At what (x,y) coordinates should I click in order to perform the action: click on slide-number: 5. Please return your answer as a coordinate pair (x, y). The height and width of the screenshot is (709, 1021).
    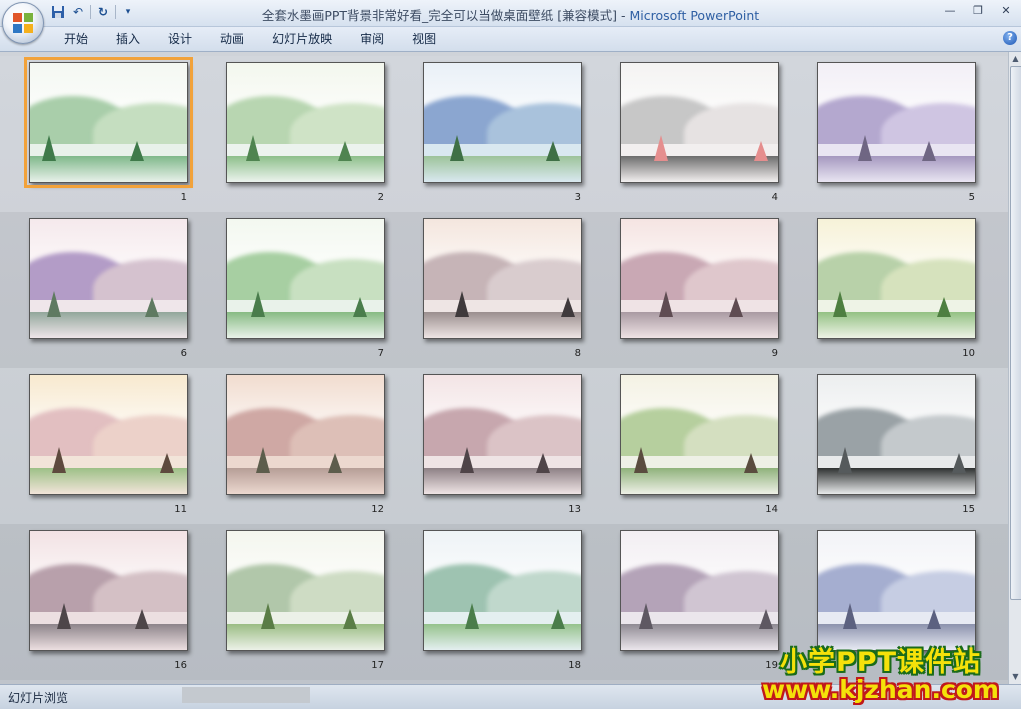
    Looking at the image, I should click on (971, 197).